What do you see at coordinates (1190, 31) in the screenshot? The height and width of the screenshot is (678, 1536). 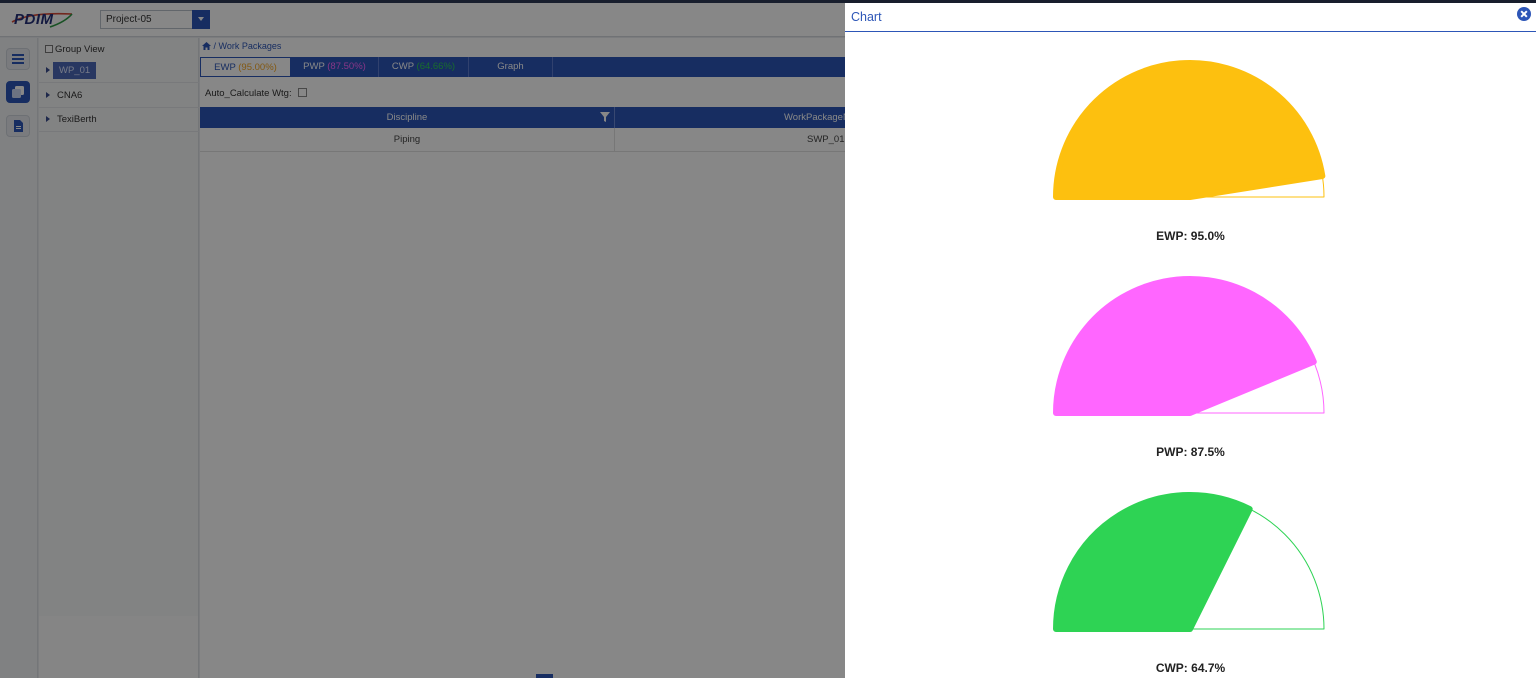 I see `panel-divider` at bounding box center [1190, 31].